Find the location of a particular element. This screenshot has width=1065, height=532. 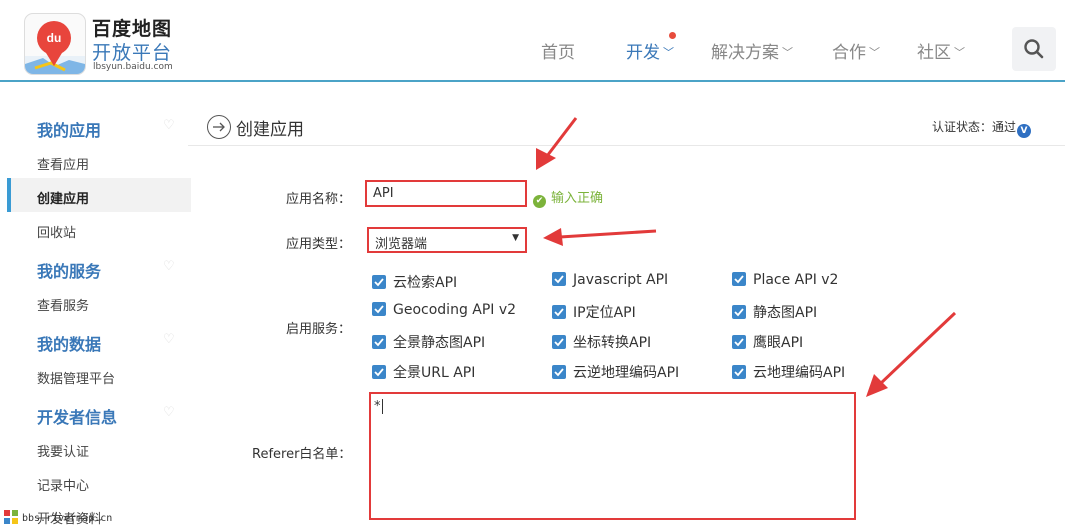

app-name-label: 应用名称： is located at coordinates (319, 199).